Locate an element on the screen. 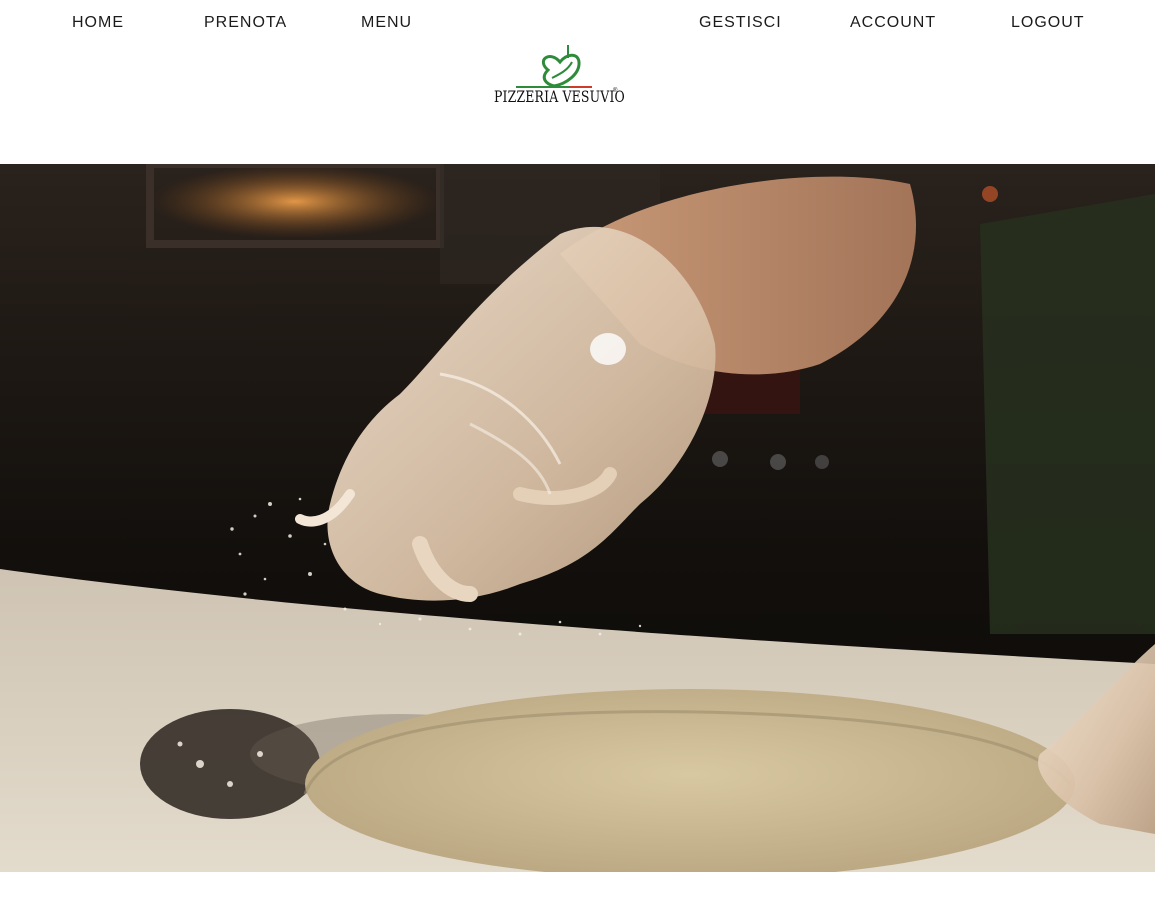 This screenshot has height=907, width=1155. nav-home-link: HOME is located at coordinates (98, 23).